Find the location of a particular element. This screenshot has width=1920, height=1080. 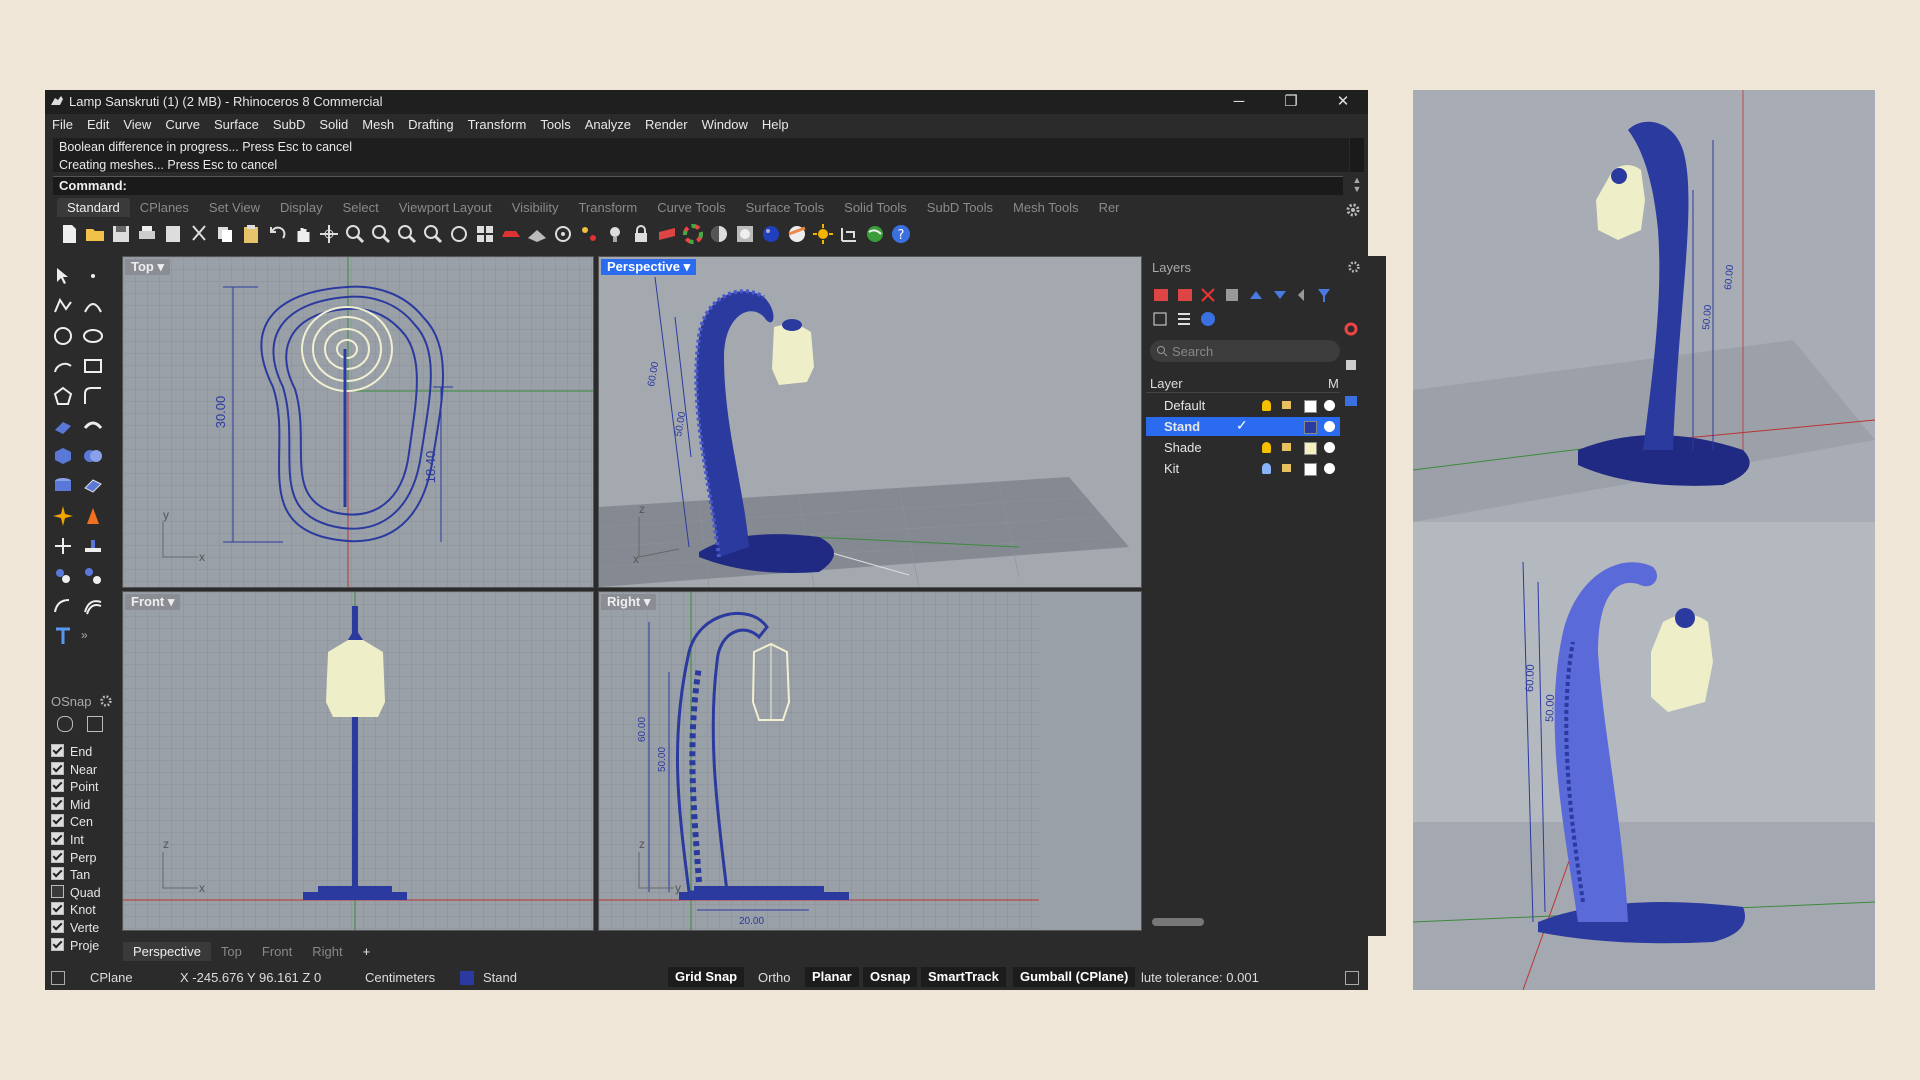

import-icon is located at coordinates (173, 234).